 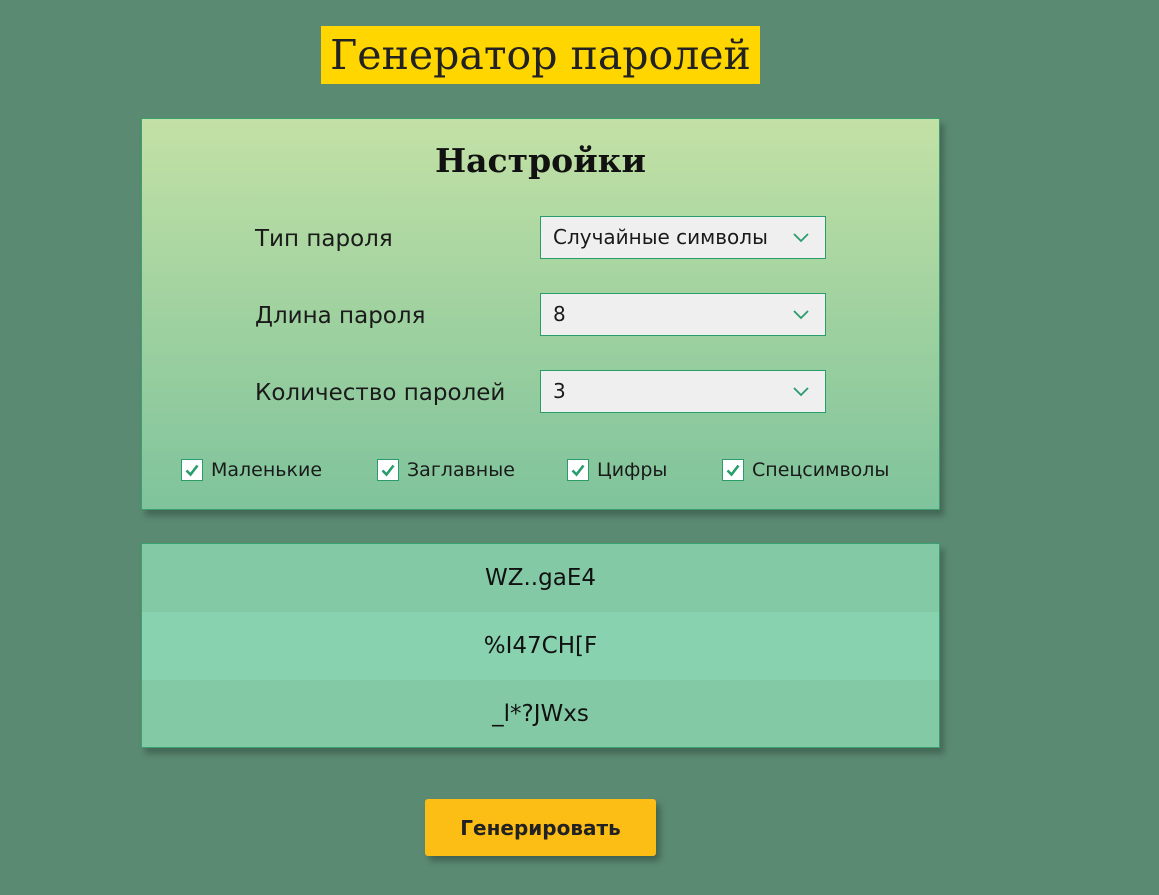 What do you see at coordinates (559, 314) in the screenshot?
I see `password-length-value: 8` at bounding box center [559, 314].